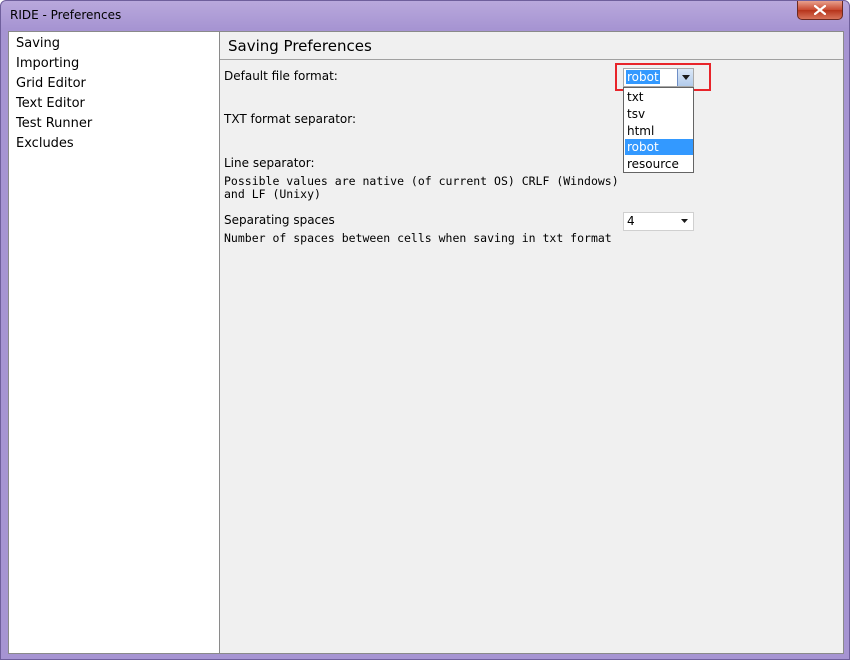 The width and height of the screenshot is (850, 660). What do you see at coordinates (425, 15) in the screenshot?
I see `title-bar: RIDE - Preferences` at bounding box center [425, 15].